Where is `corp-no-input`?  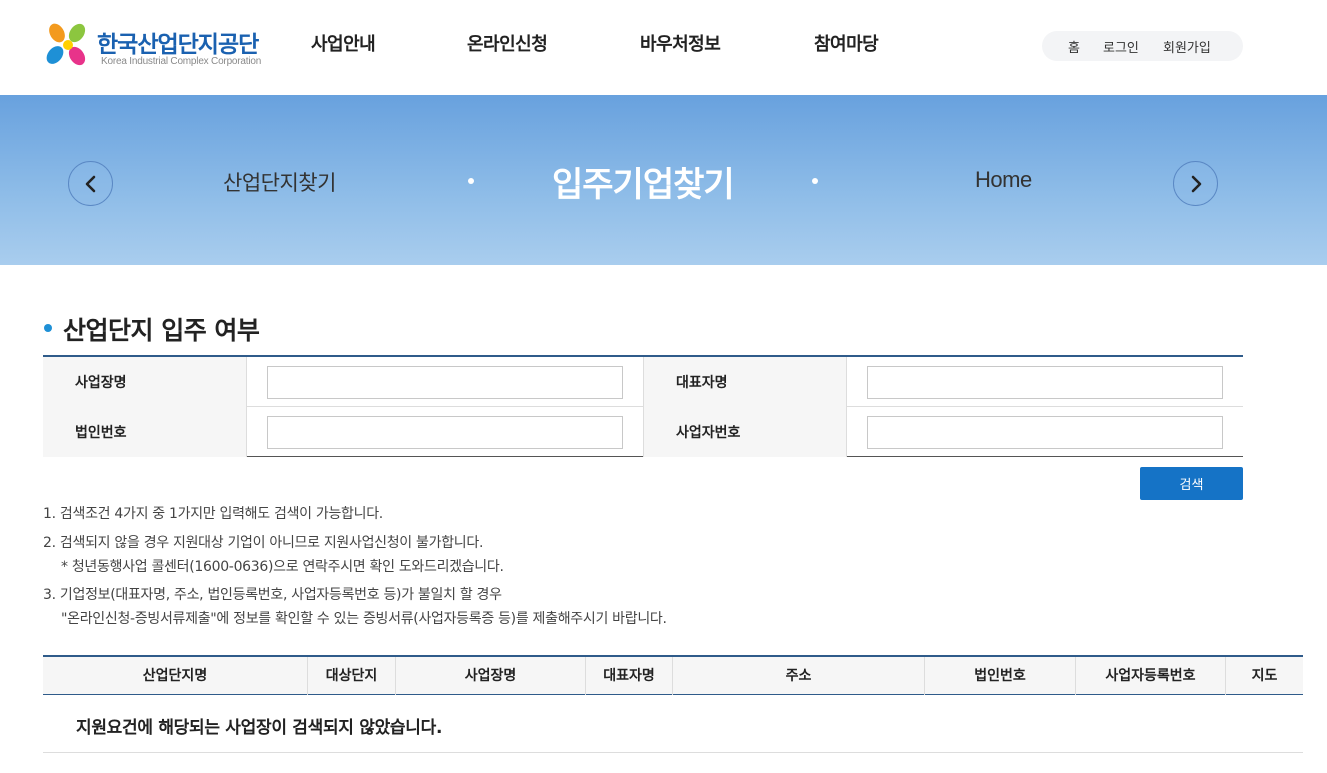
corp-no-input is located at coordinates (445, 432).